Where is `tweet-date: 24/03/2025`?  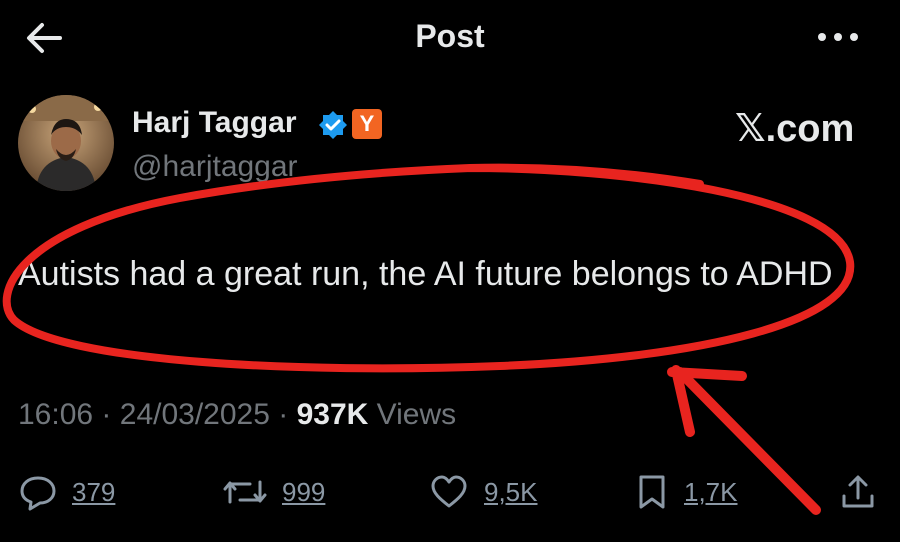 tweet-date: 24/03/2025 is located at coordinates (195, 414).